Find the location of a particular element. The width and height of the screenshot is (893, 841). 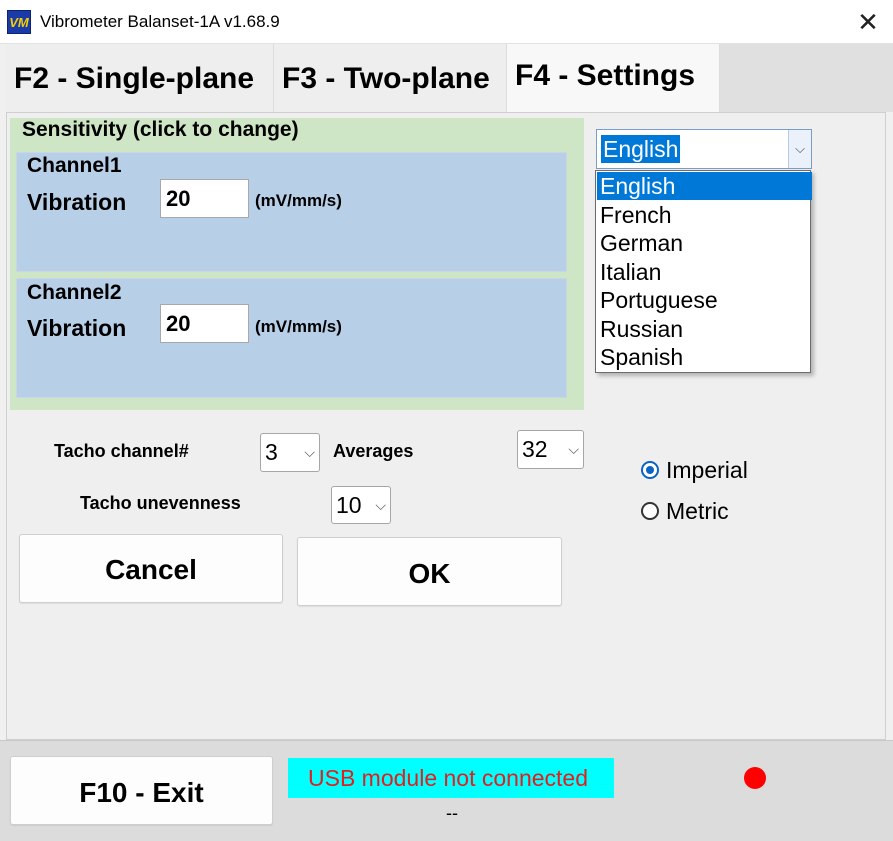

tacho-unevenness-select: 10 ⌵ is located at coordinates (361, 505).